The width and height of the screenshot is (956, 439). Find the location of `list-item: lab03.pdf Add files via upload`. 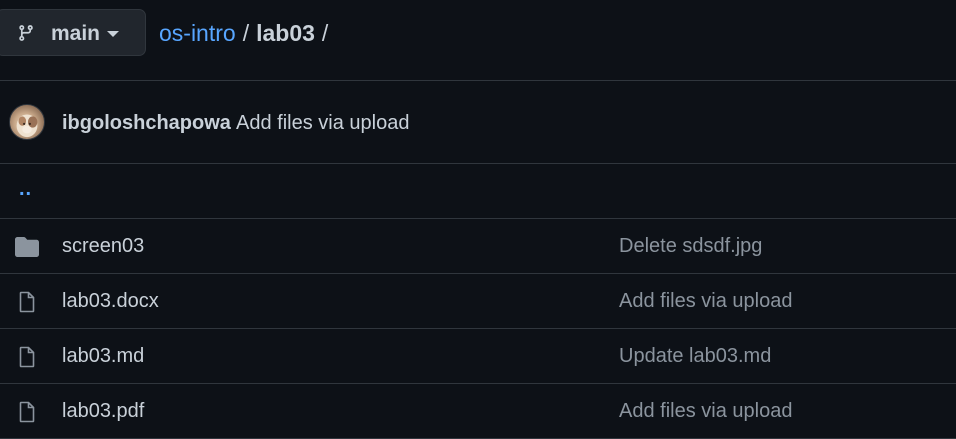

list-item: lab03.pdf Add files via upload is located at coordinates (478, 411).